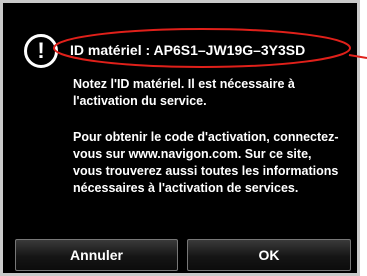  I want to click on highlight-ellipse, so click(202, 48).